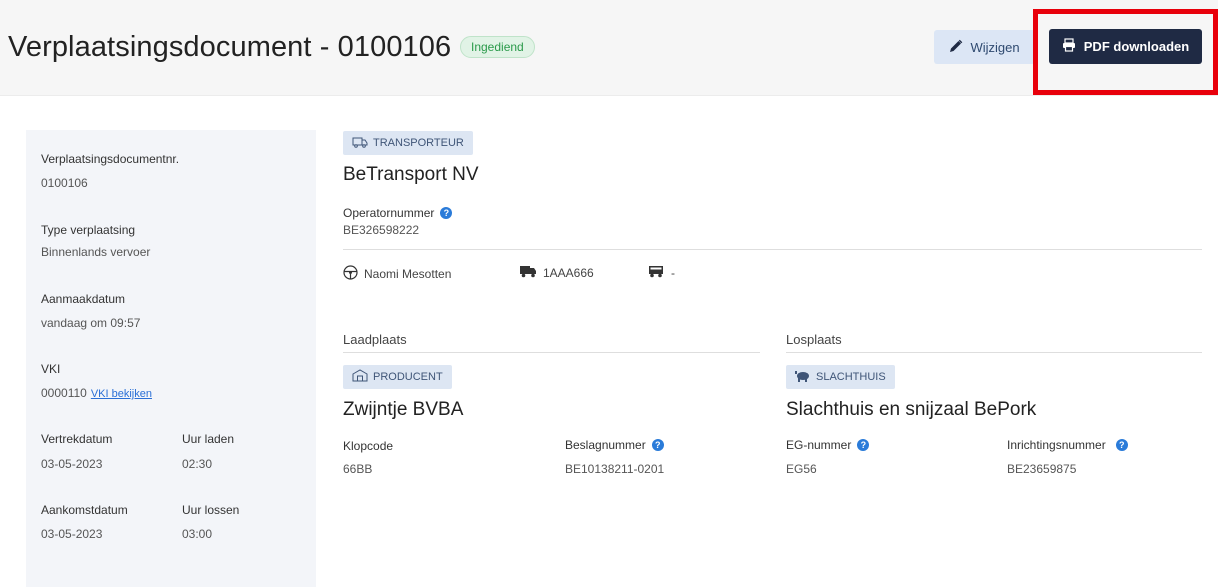  I want to click on divider, so click(772, 249).